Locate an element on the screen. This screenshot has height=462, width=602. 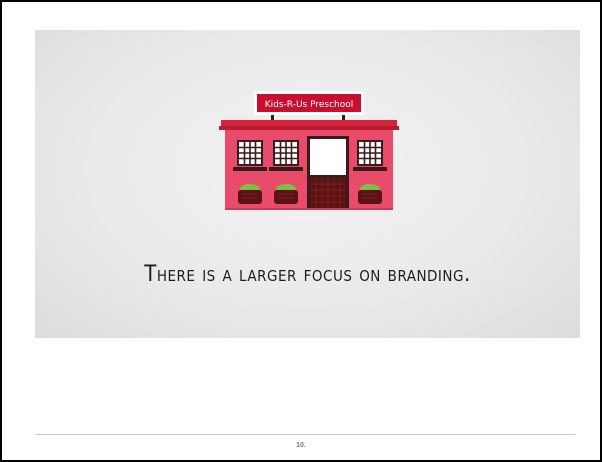
preschool-sign: Kids-R-Us Preschool is located at coordinates (309, 103).